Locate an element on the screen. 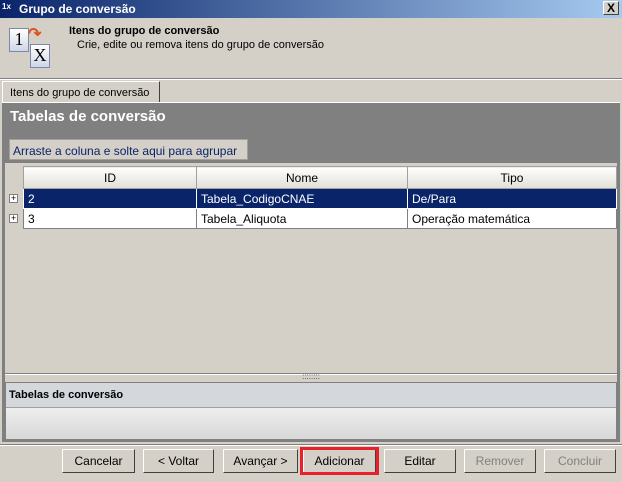  splitter-handle: :::::::: is located at coordinates (311, 377).